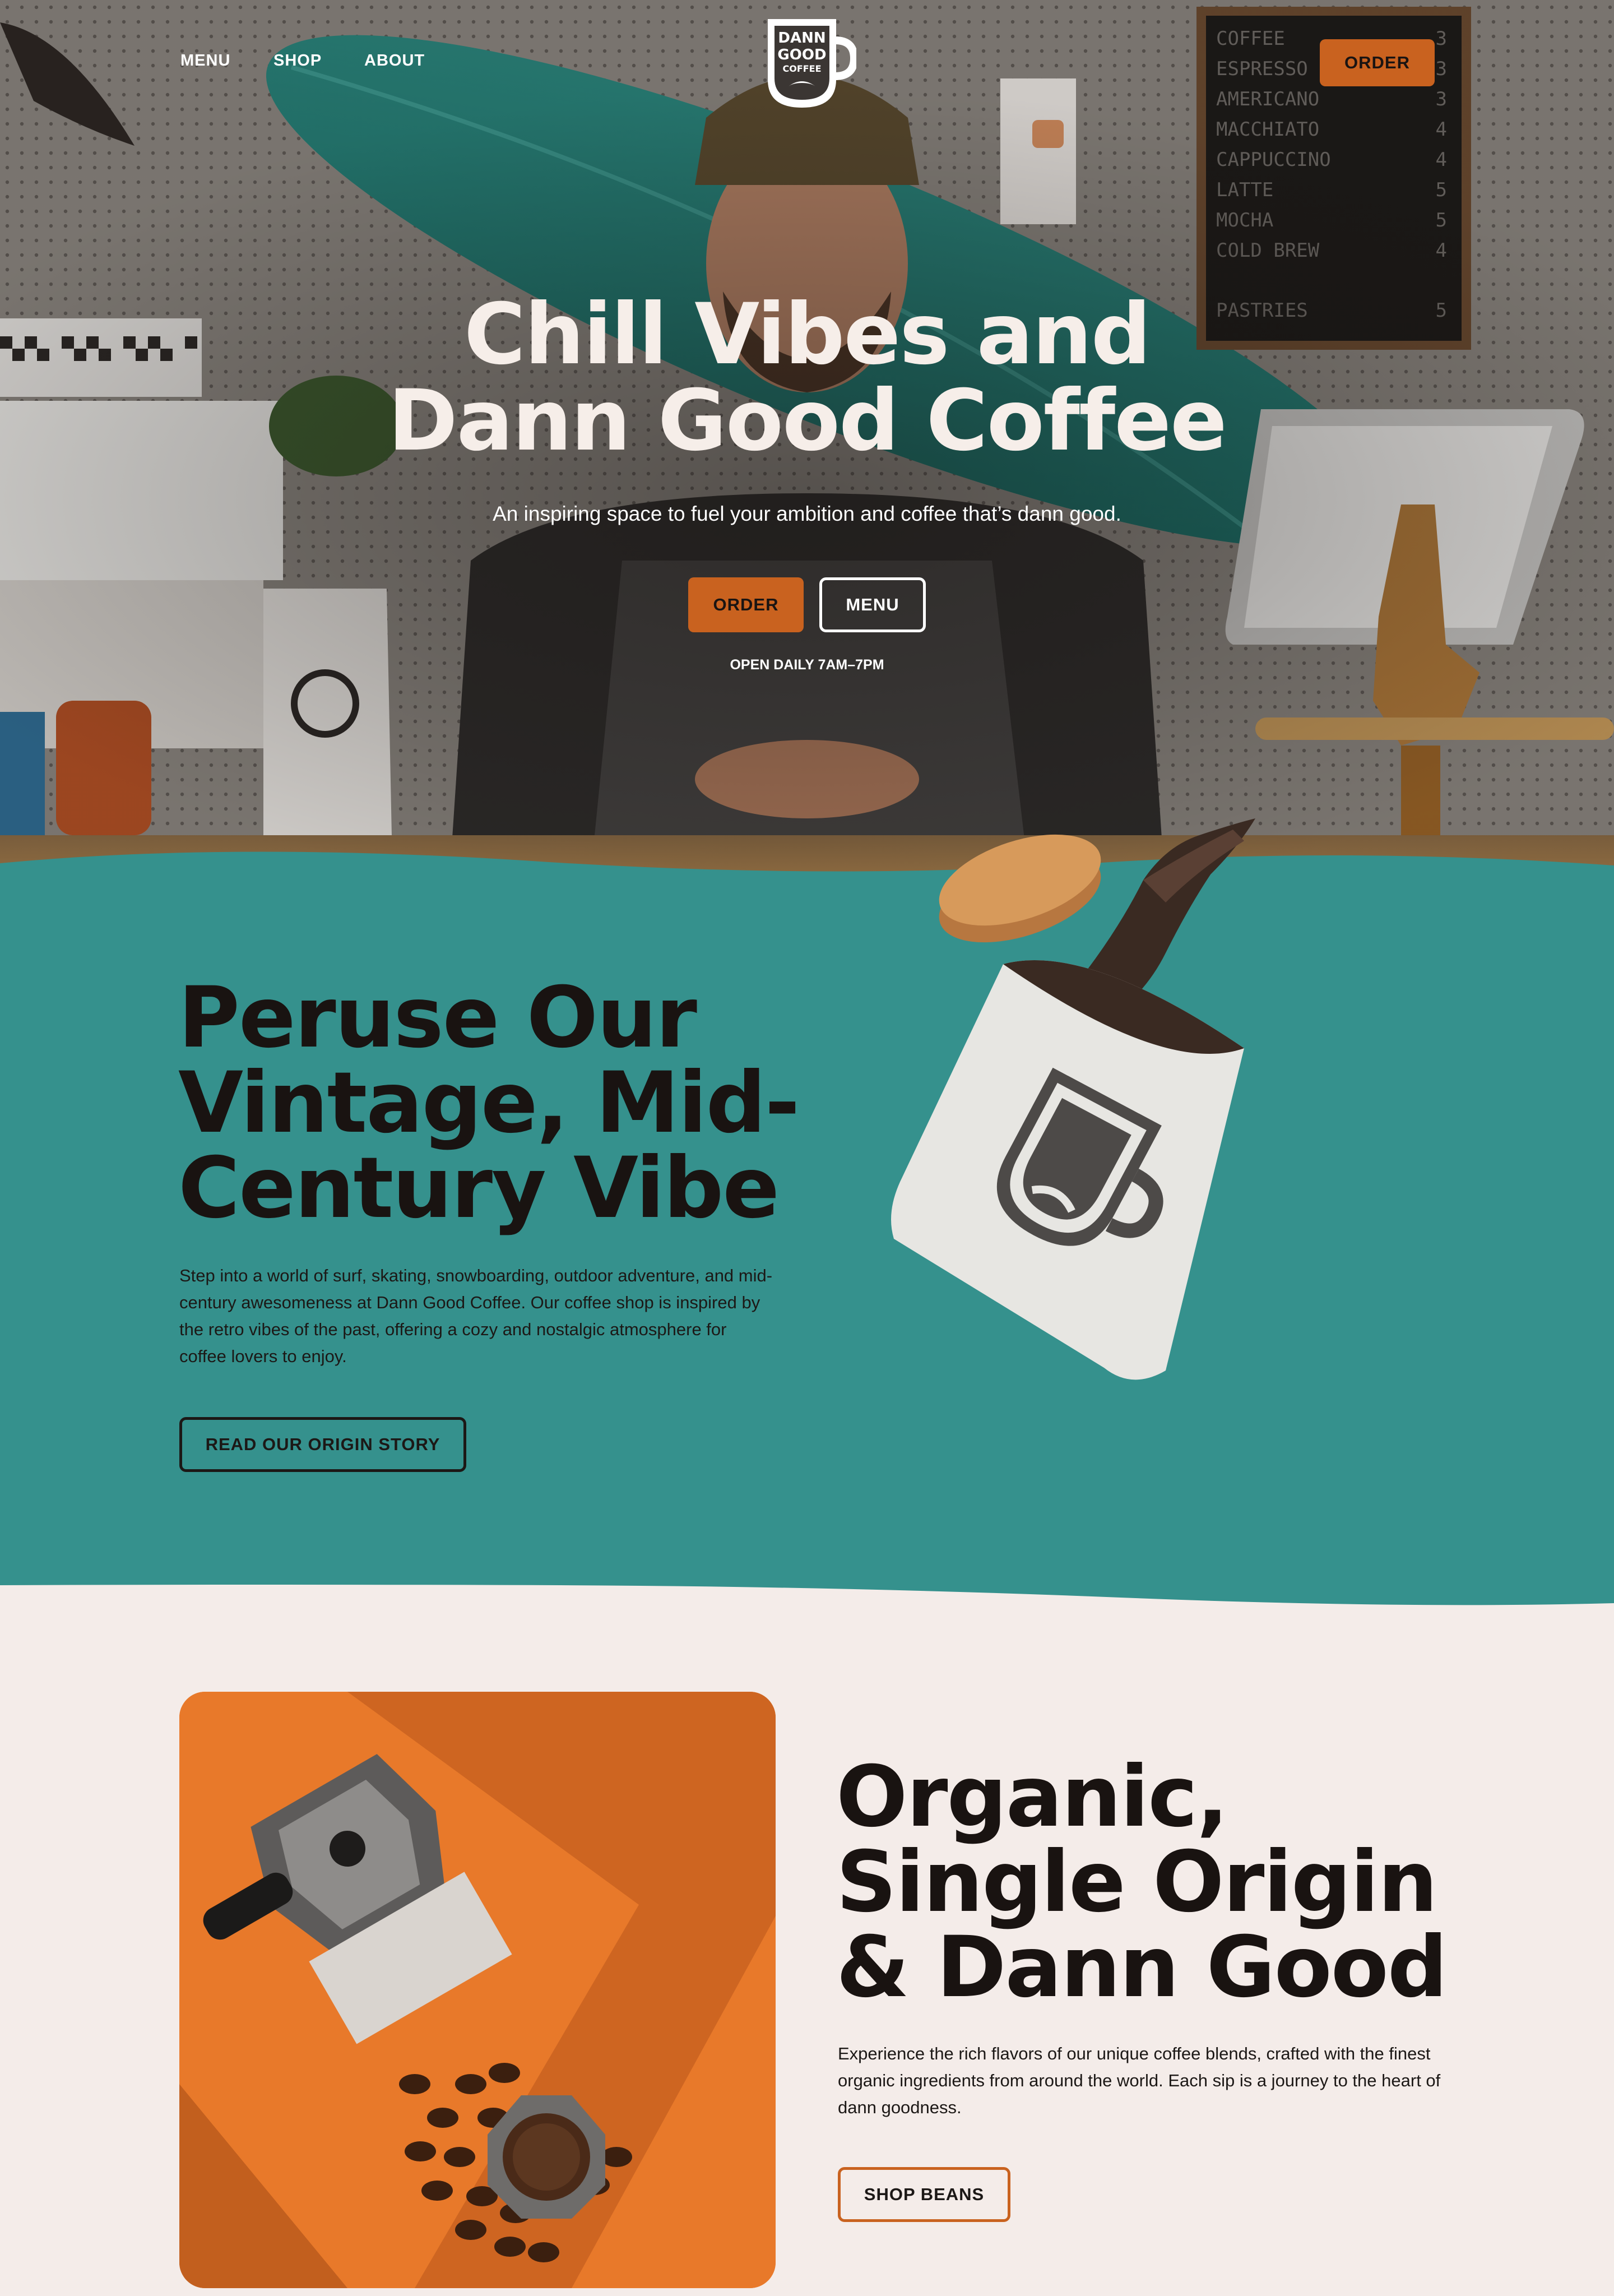 This screenshot has width=1614, height=2296. What do you see at coordinates (322, 1444) in the screenshot?
I see `read-origin-story-button: READ OUR ORIGIN STORY` at bounding box center [322, 1444].